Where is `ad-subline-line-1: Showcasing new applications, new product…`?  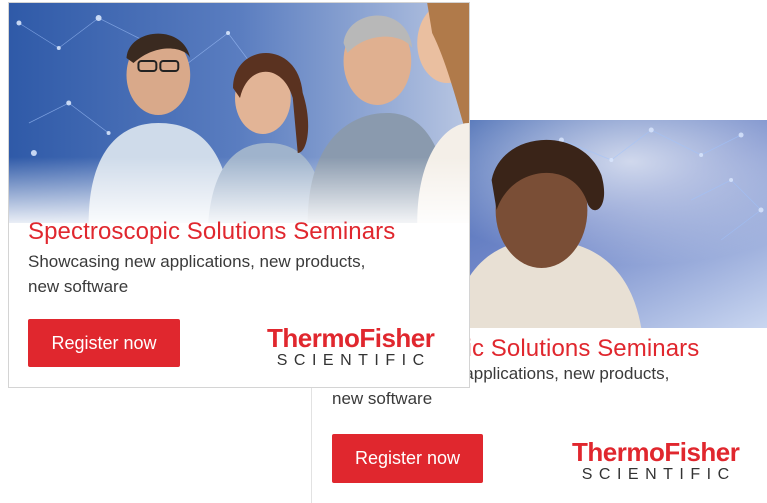
ad-subline-line-1: Showcasing new applications, new product… is located at coordinates (197, 261).